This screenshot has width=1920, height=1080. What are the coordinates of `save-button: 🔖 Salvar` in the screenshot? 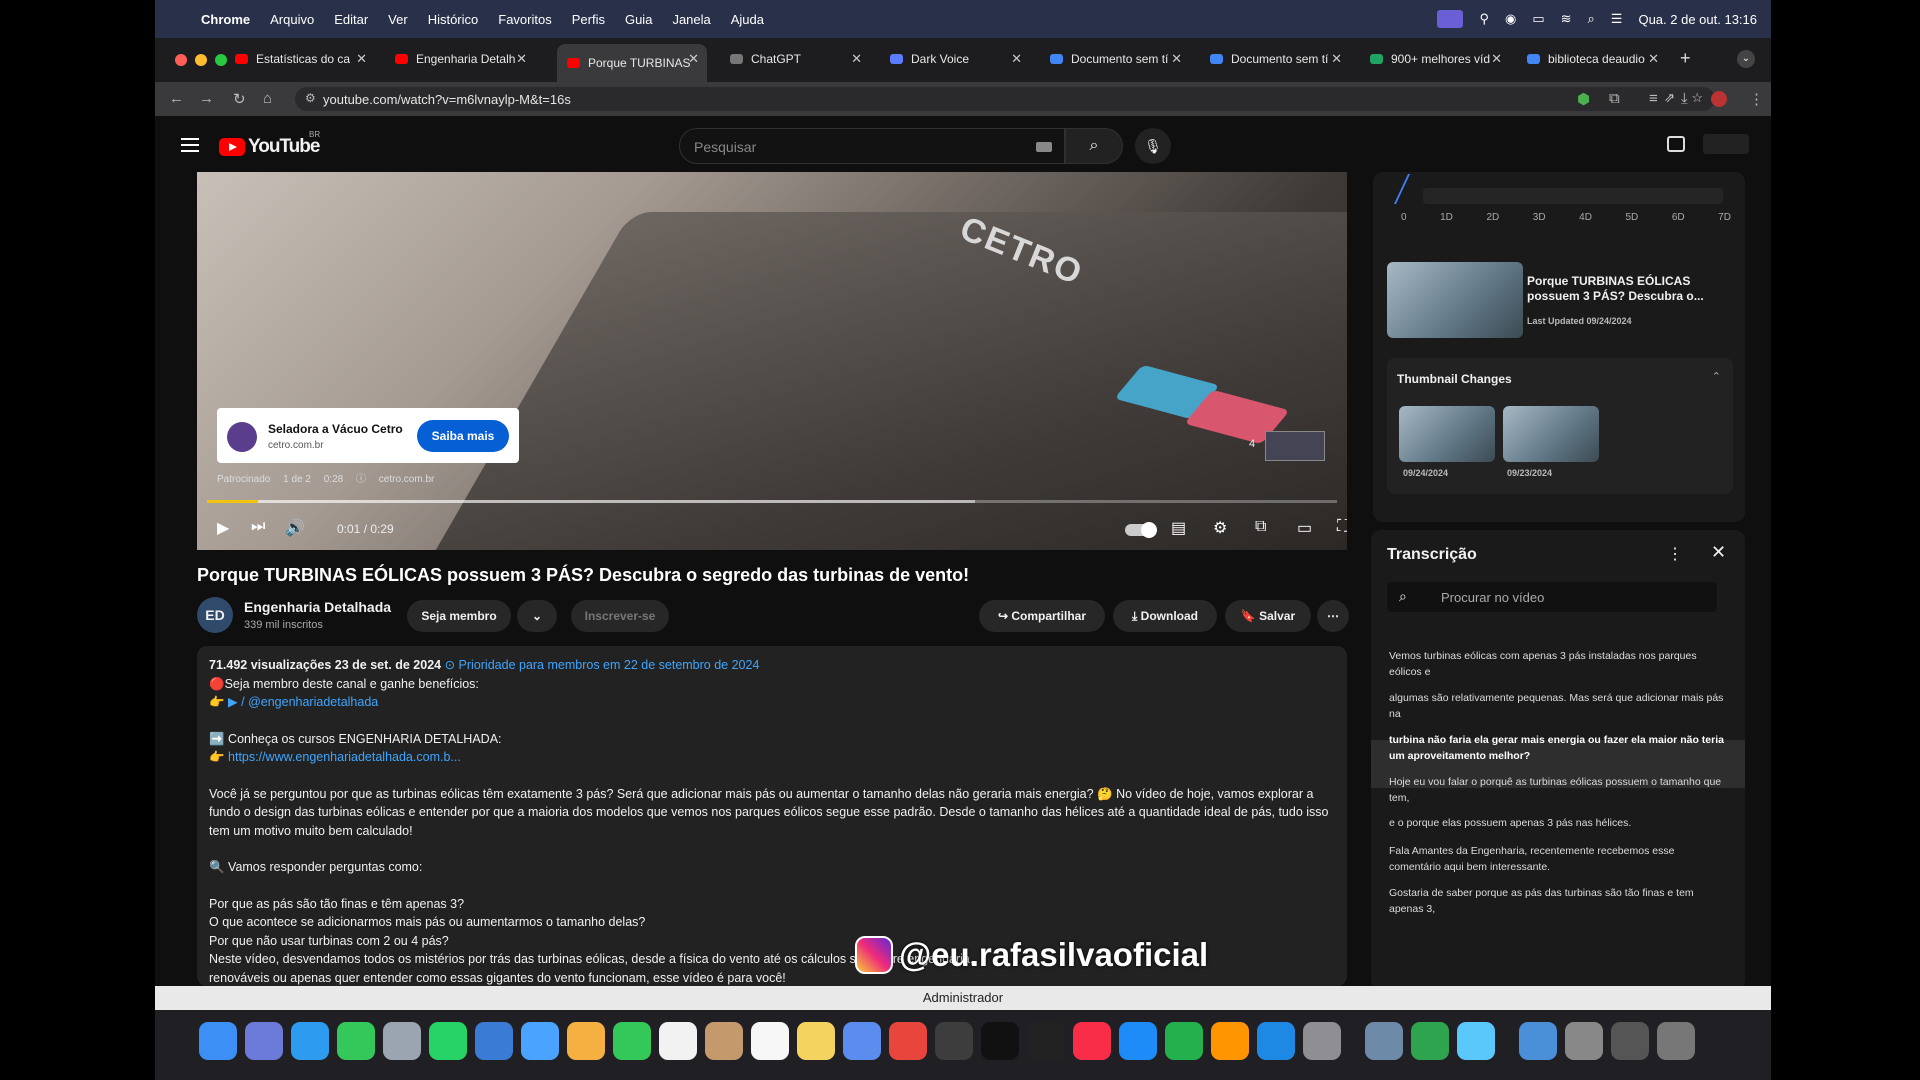 It's located at (1268, 616).